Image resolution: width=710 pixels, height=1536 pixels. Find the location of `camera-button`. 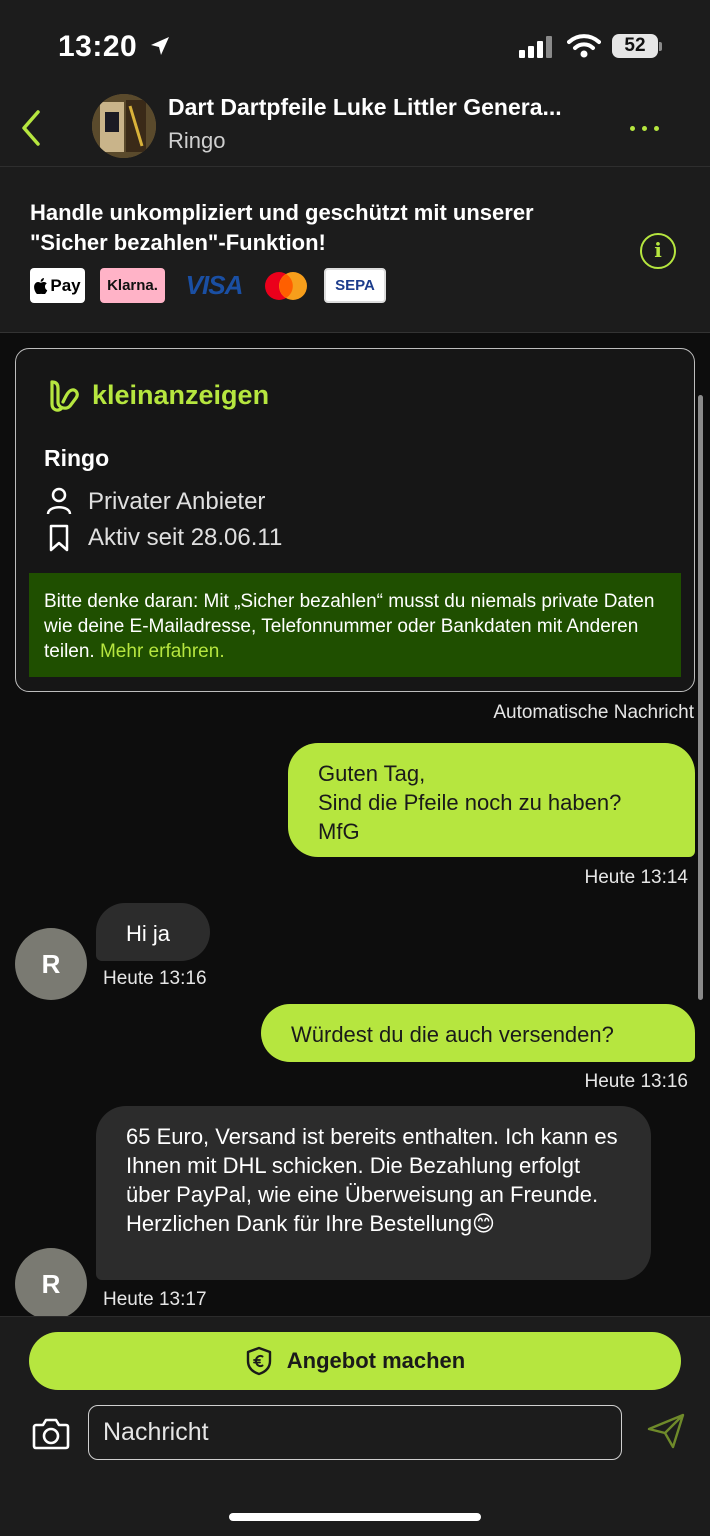

camera-button is located at coordinates (51, 1435).